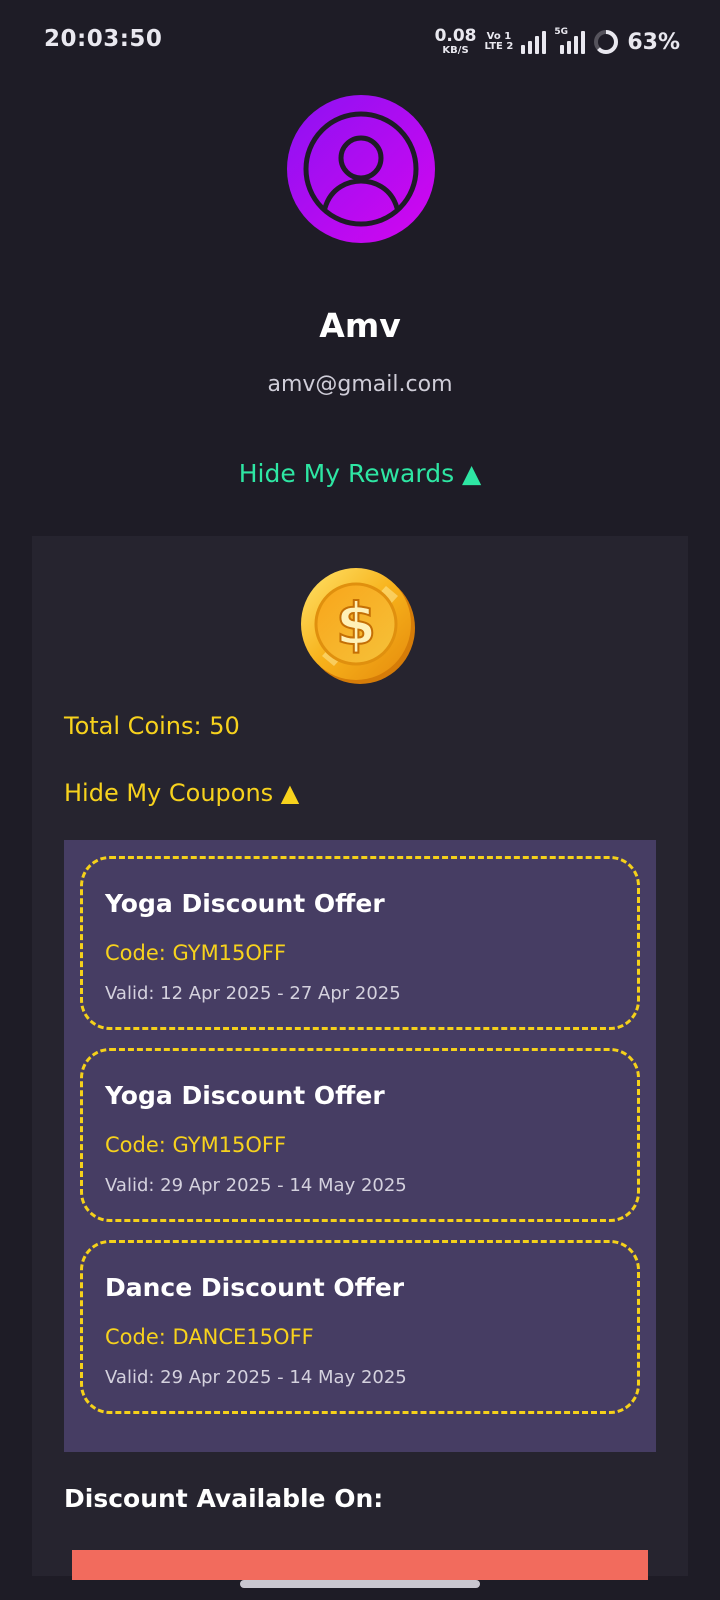 The image size is (720, 1600). I want to click on discount-heading: Discount Available On:, so click(224, 1498).